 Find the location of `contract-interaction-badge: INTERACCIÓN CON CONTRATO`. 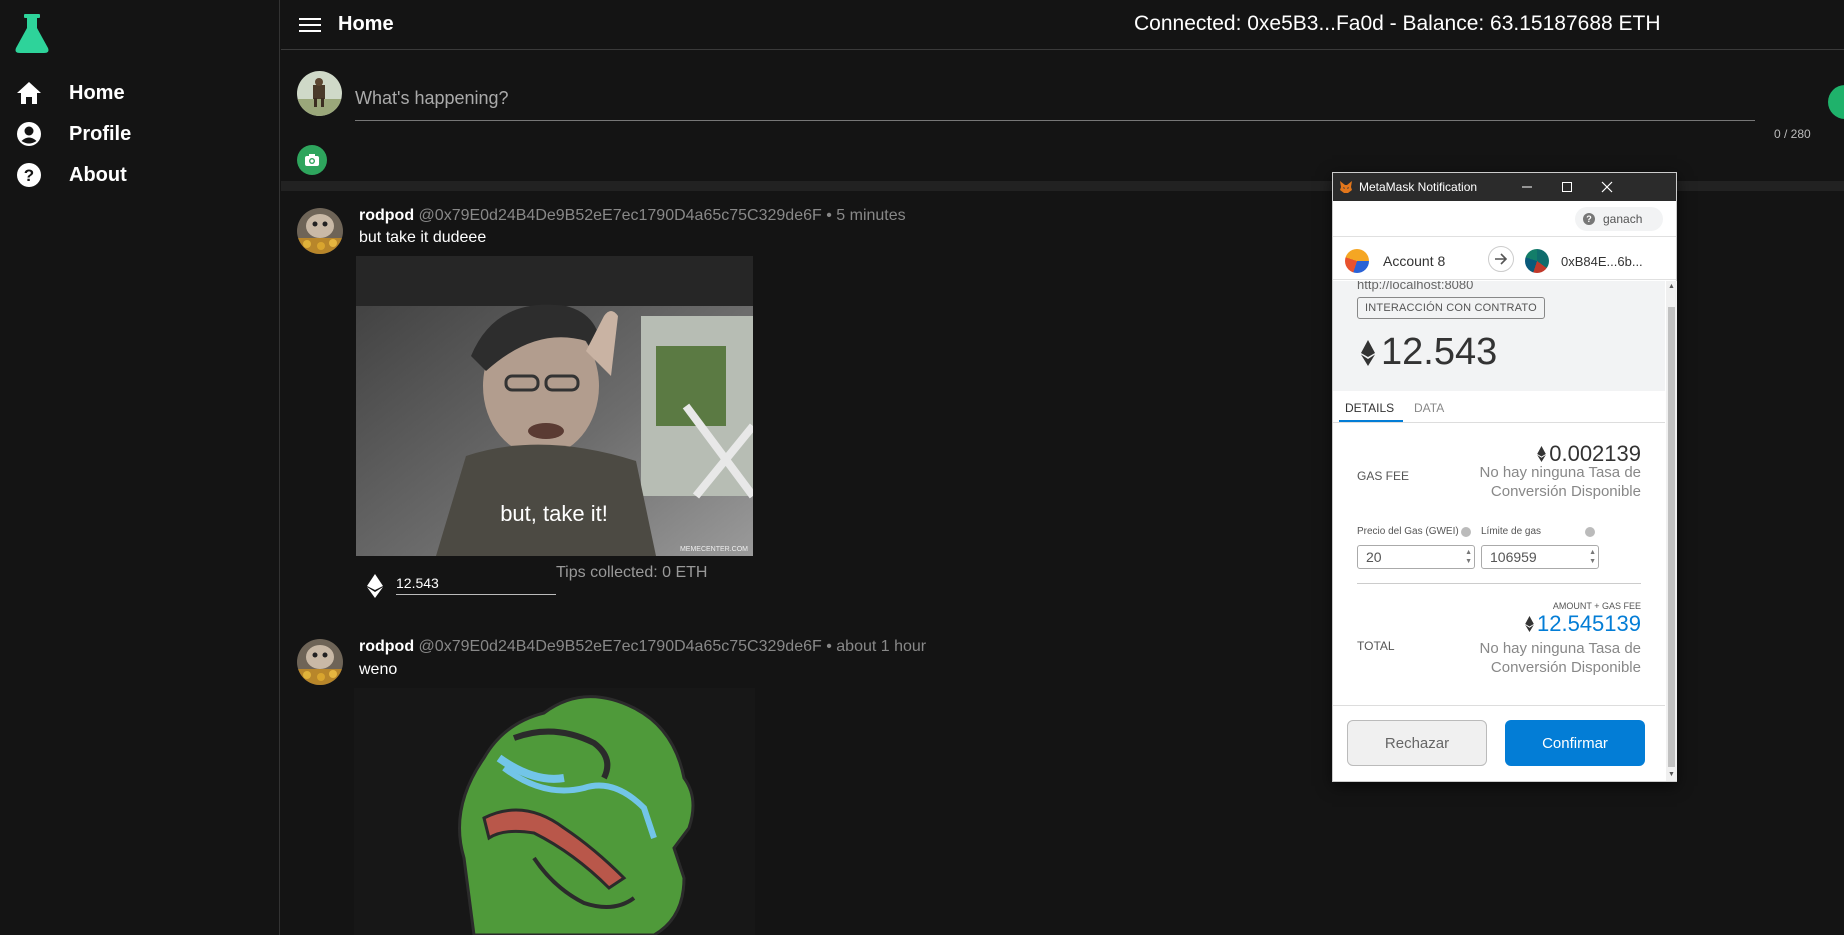

contract-interaction-badge: INTERACCIÓN CON CONTRATO is located at coordinates (1451, 308).